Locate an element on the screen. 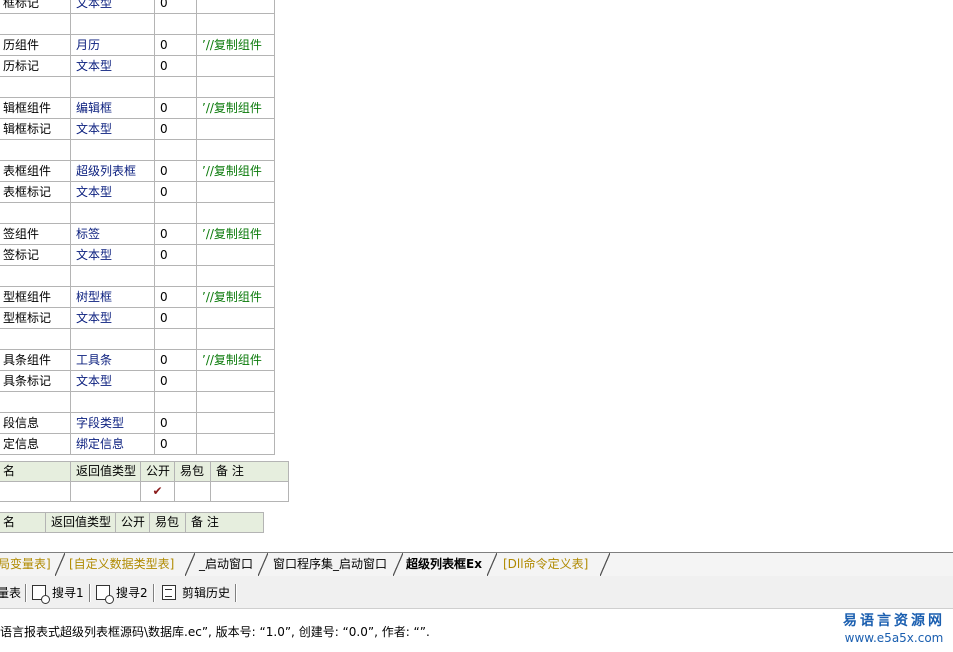 Image resolution: width=953 pixels, height=652 pixels. member-row: 历标记 文本型 0 is located at coordinates (137, 66).